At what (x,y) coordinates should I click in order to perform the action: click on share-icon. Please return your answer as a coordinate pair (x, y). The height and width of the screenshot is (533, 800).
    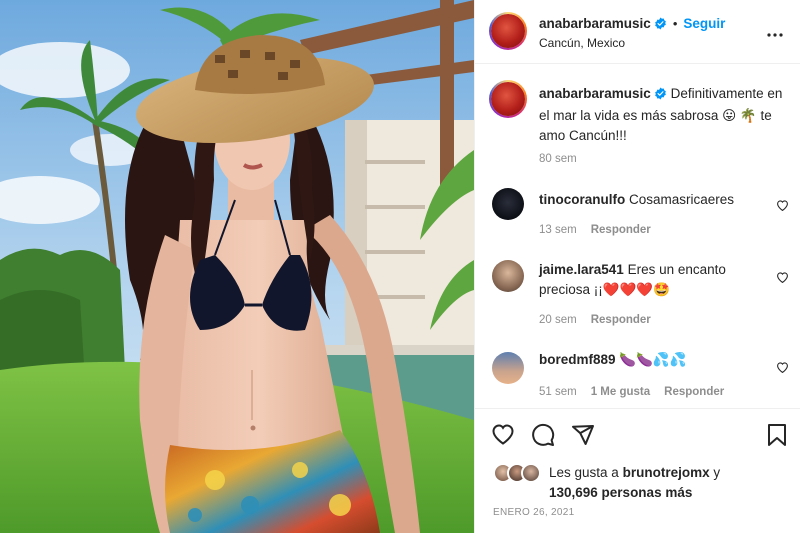
    Looking at the image, I should click on (583, 436).